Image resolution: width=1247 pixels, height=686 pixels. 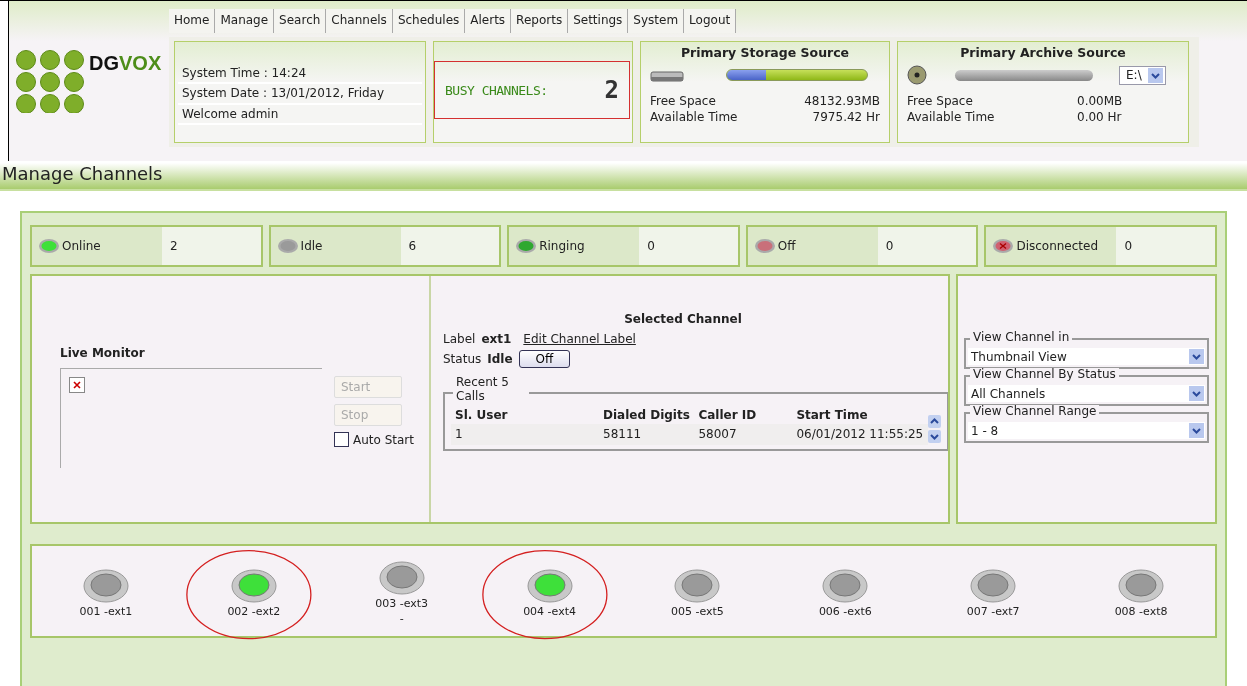 What do you see at coordinates (300, 21) in the screenshot?
I see `nav-tab: Search` at bounding box center [300, 21].